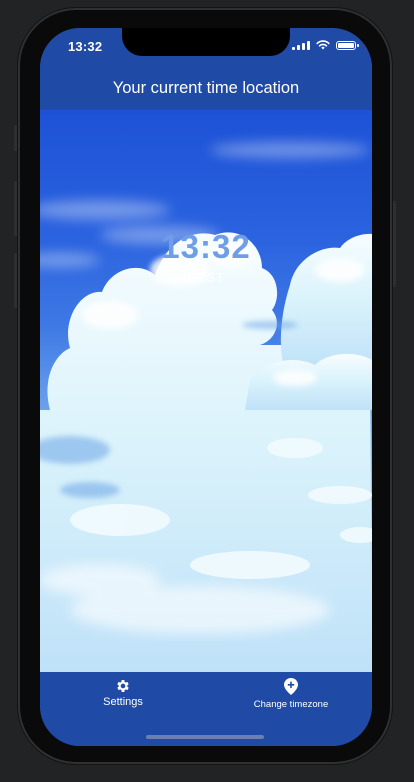  Describe the element at coordinates (323, 45) in the screenshot. I see `wifi-icon` at that location.